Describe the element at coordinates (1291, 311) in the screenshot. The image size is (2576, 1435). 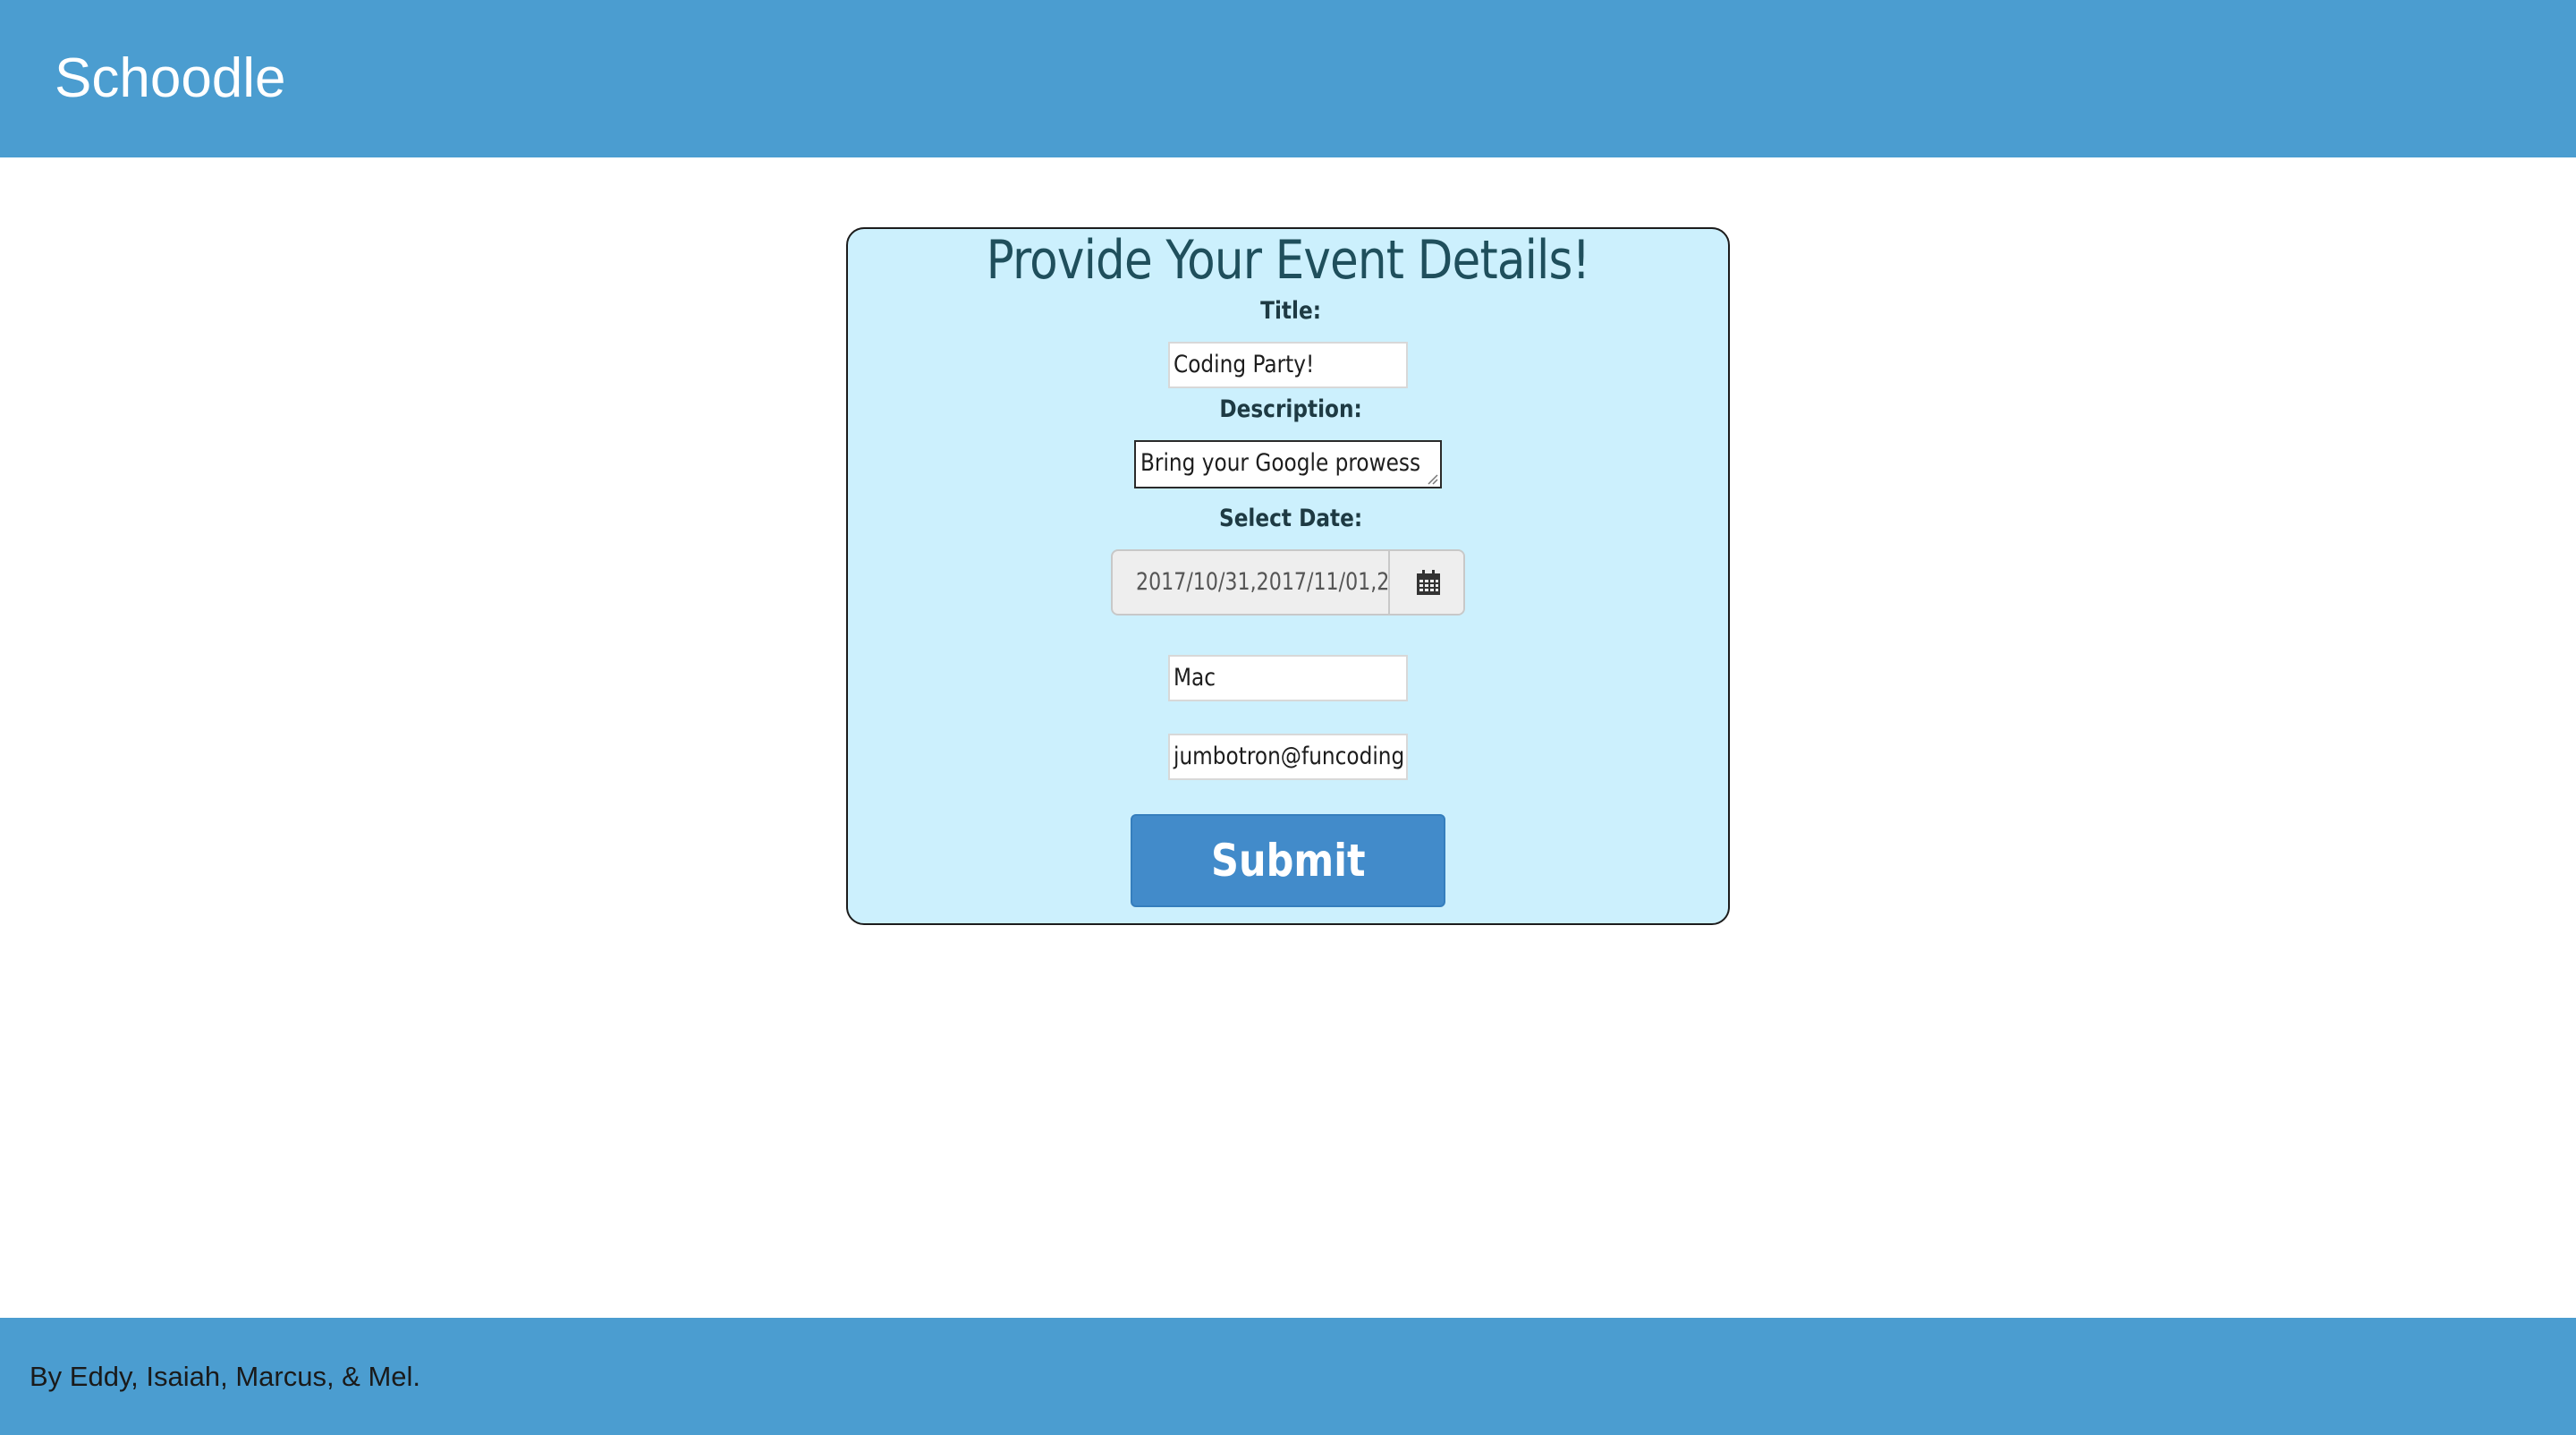
I see `title-label: Title:` at that location.